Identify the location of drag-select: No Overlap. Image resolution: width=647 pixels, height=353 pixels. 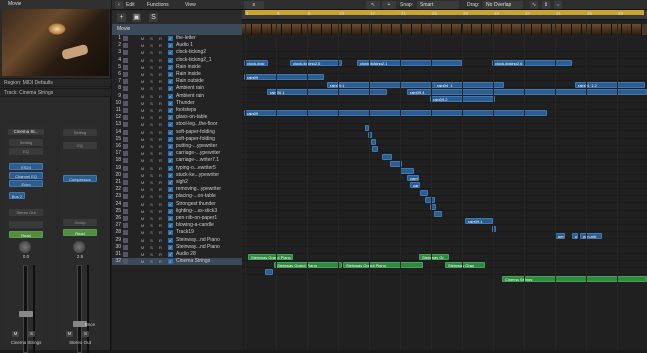
(503, 5).